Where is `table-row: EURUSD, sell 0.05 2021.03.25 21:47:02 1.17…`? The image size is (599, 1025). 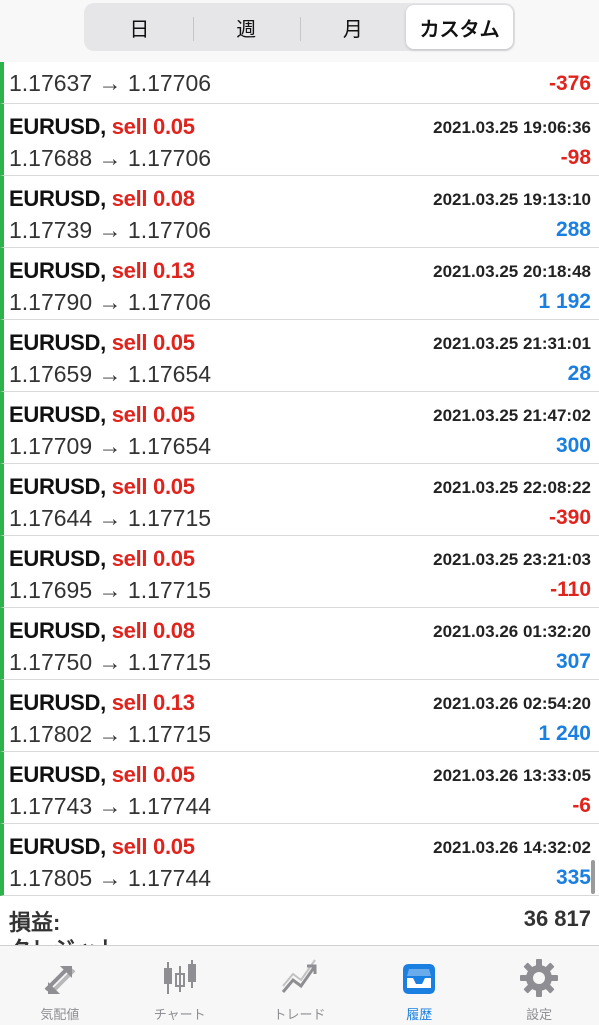
table-row: EURUSD, sell 0.05 2021.03.25 21:47:02 1.17… is located at coordinates (299, 428).